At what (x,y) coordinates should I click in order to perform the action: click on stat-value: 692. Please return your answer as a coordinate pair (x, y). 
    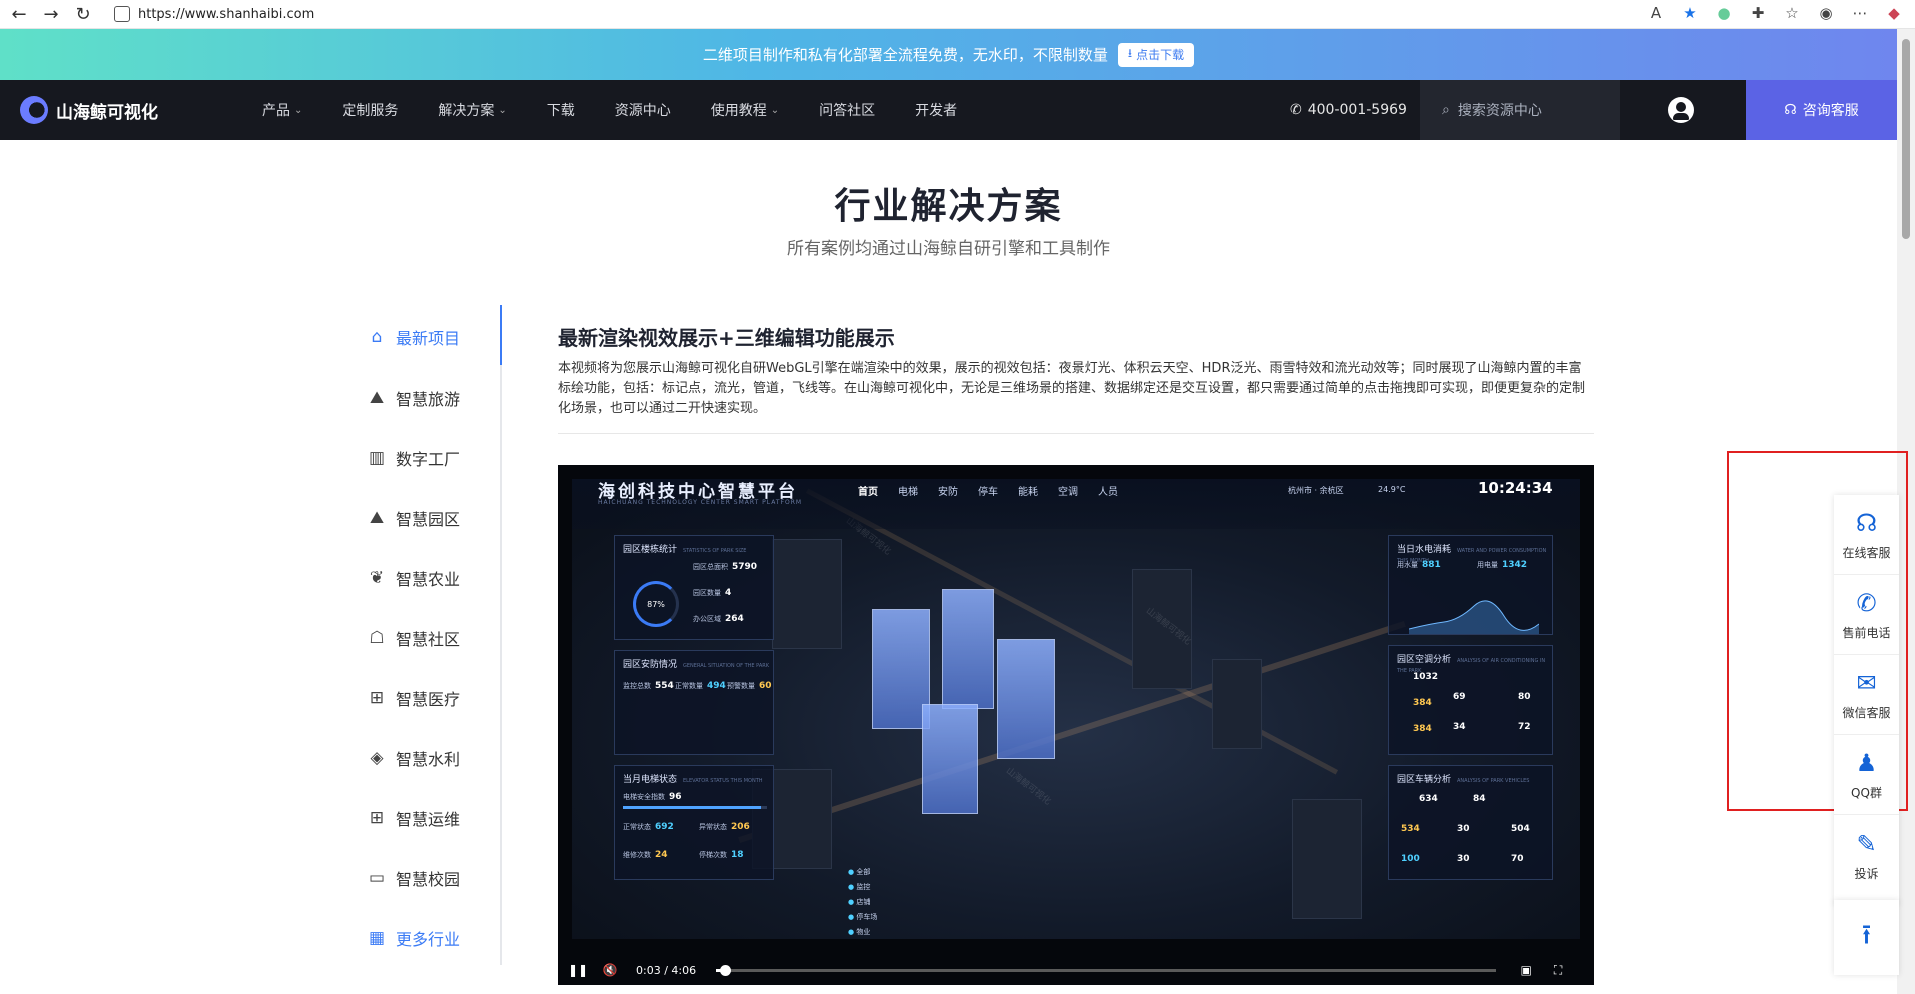
    Looking at the image, I should click on (664, 827).